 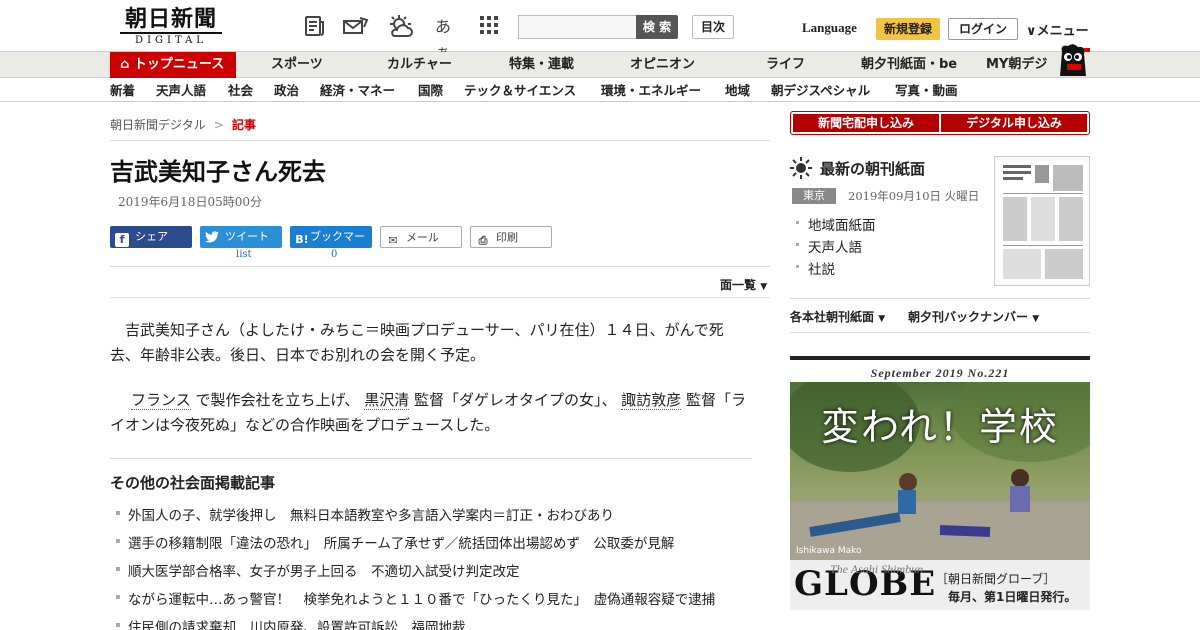 What do you see at coordinates (515, 400) in the screenshot?
I see `paragraph-text: 監督「ダゲレオタイプの女」、` at bounding box center [515, 400].